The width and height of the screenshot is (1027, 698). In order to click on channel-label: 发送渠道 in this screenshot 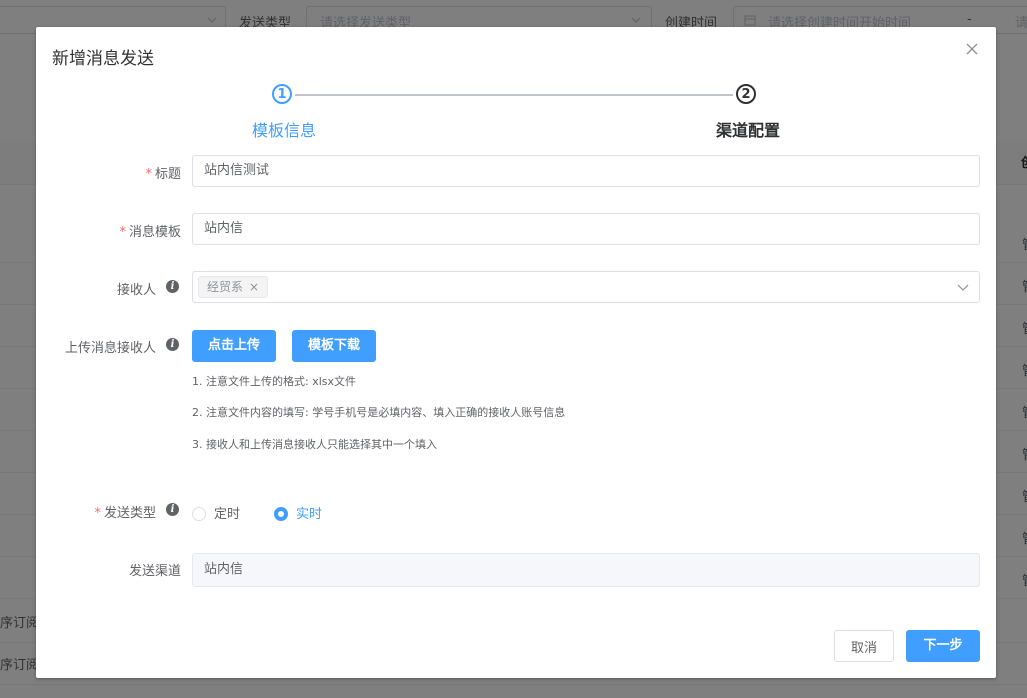, I will do `click(154, 571)`.